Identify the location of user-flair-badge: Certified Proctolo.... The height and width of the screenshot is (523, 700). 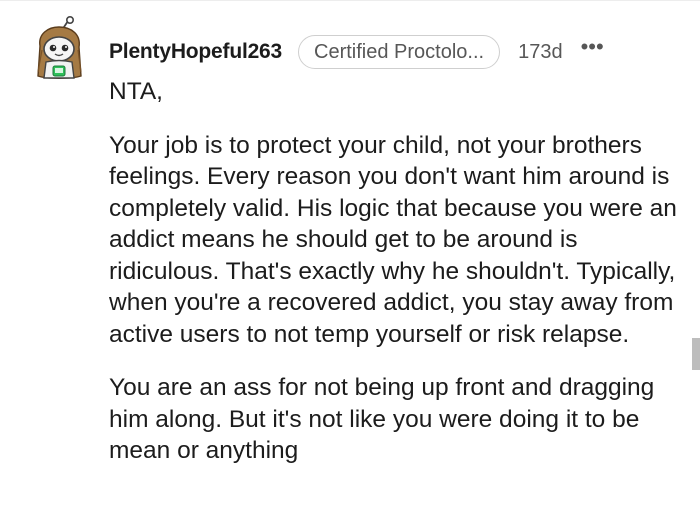
(399, 52).